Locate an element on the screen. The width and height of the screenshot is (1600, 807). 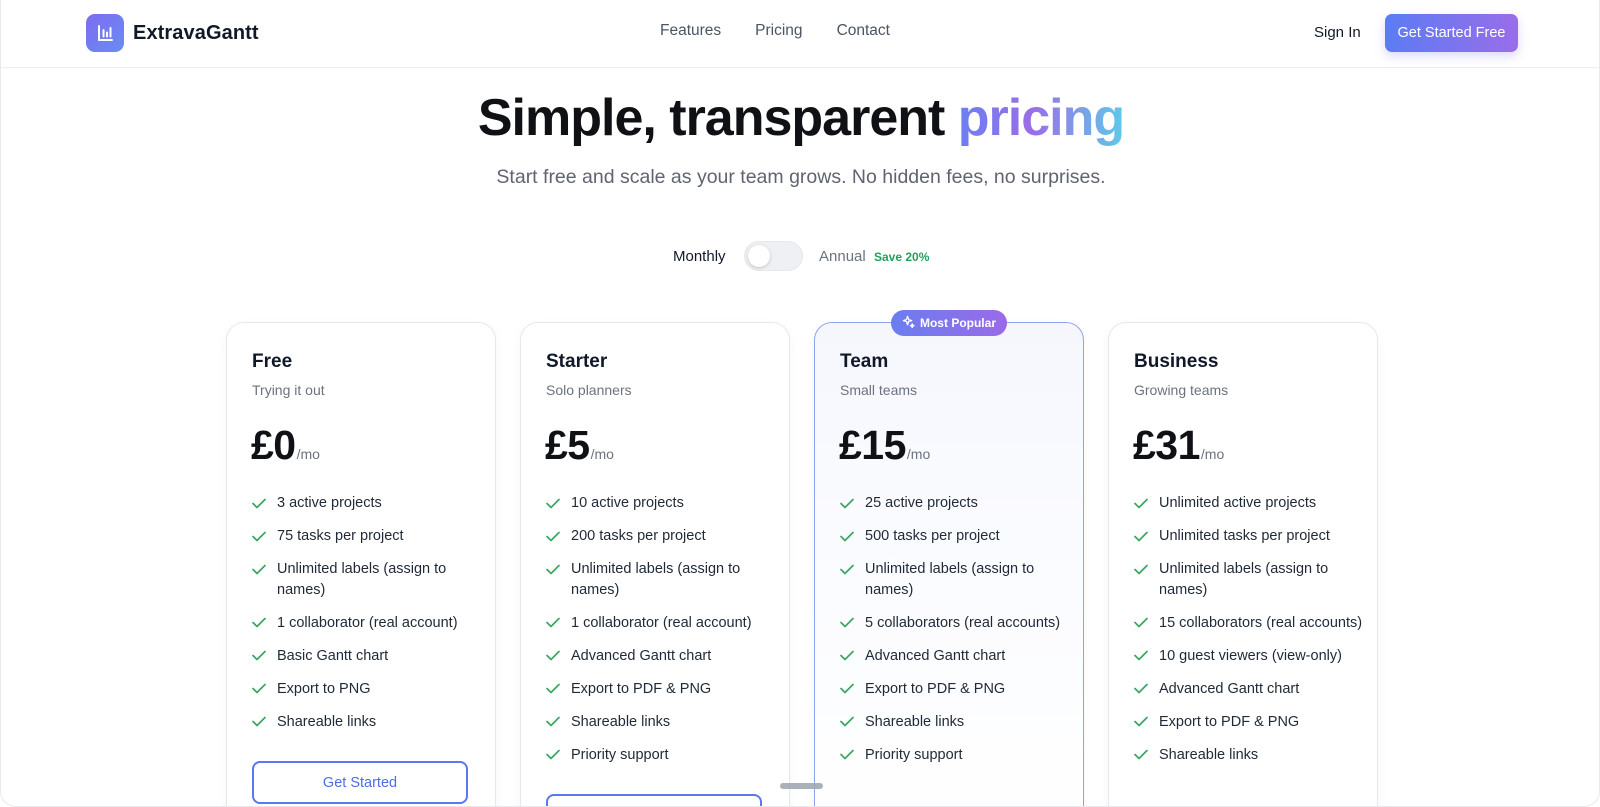
plan-tagline: Trying it out is located at coordinates (288, 390).